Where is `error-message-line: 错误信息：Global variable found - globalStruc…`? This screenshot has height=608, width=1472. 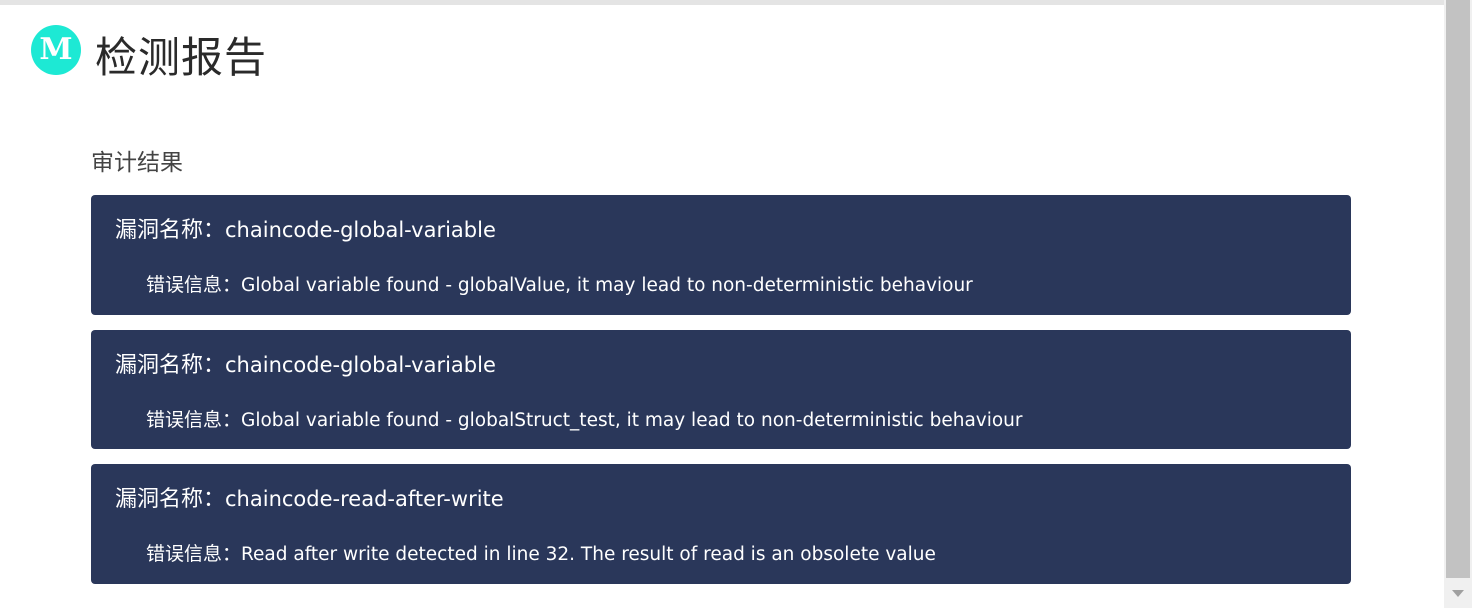
error-message-line: 错误信息：Global variable found - globalStruc… is located at coordinates (584, 420).